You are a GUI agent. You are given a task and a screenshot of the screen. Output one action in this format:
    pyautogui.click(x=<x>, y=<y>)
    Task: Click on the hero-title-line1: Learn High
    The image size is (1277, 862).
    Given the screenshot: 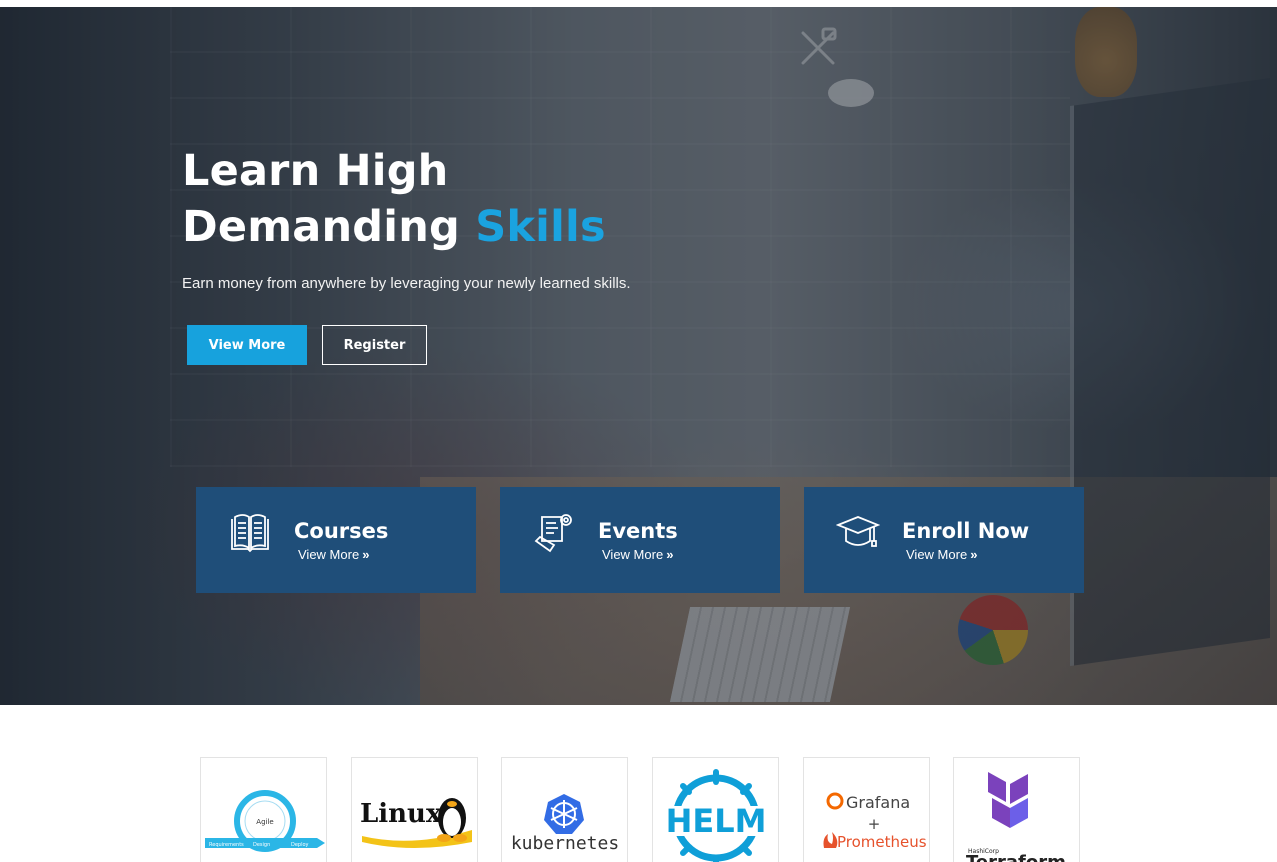 What is the action you would take?
    pyautogui.click(x=315, y=171)
    